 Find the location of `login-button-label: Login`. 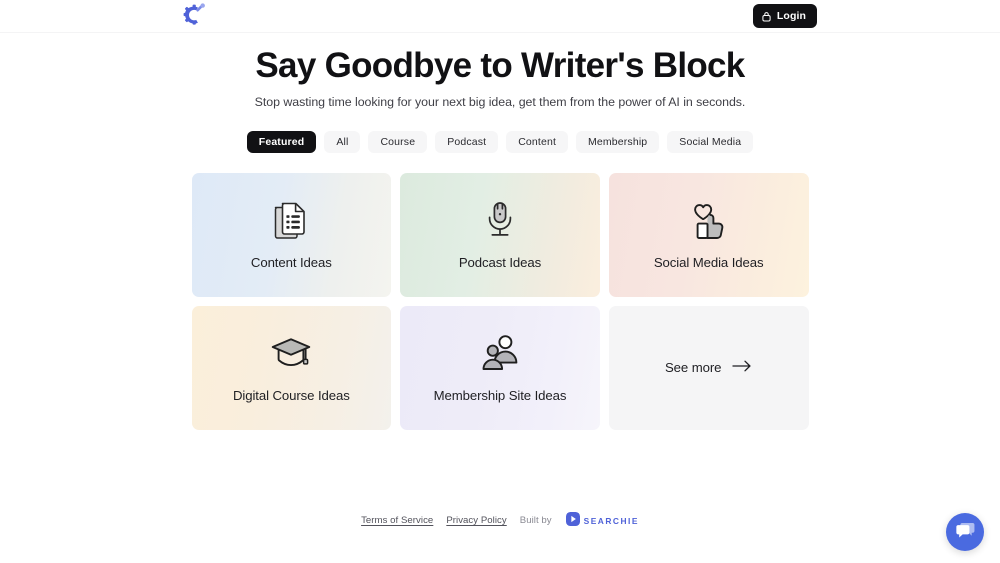

login-button-label: Login is located at coordinates (791, 15).